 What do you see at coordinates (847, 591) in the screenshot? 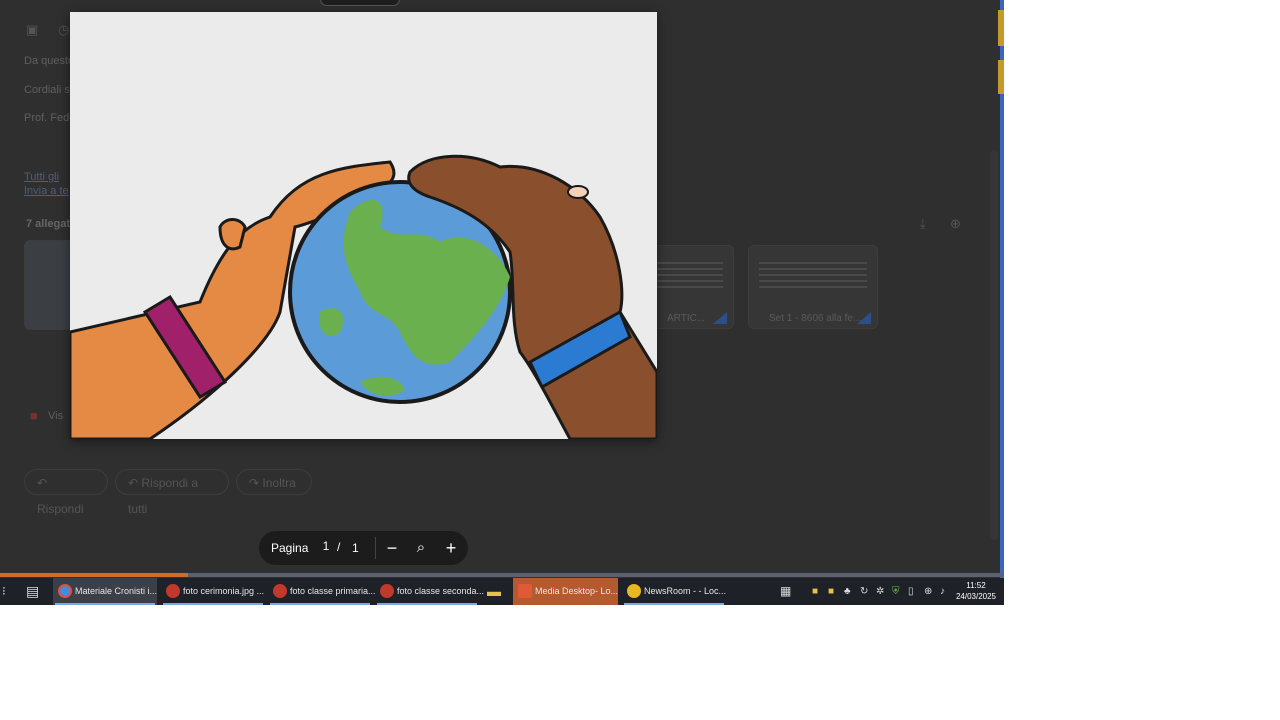
I see `network-share-icon: ♣` at bounding box center [847, 591].